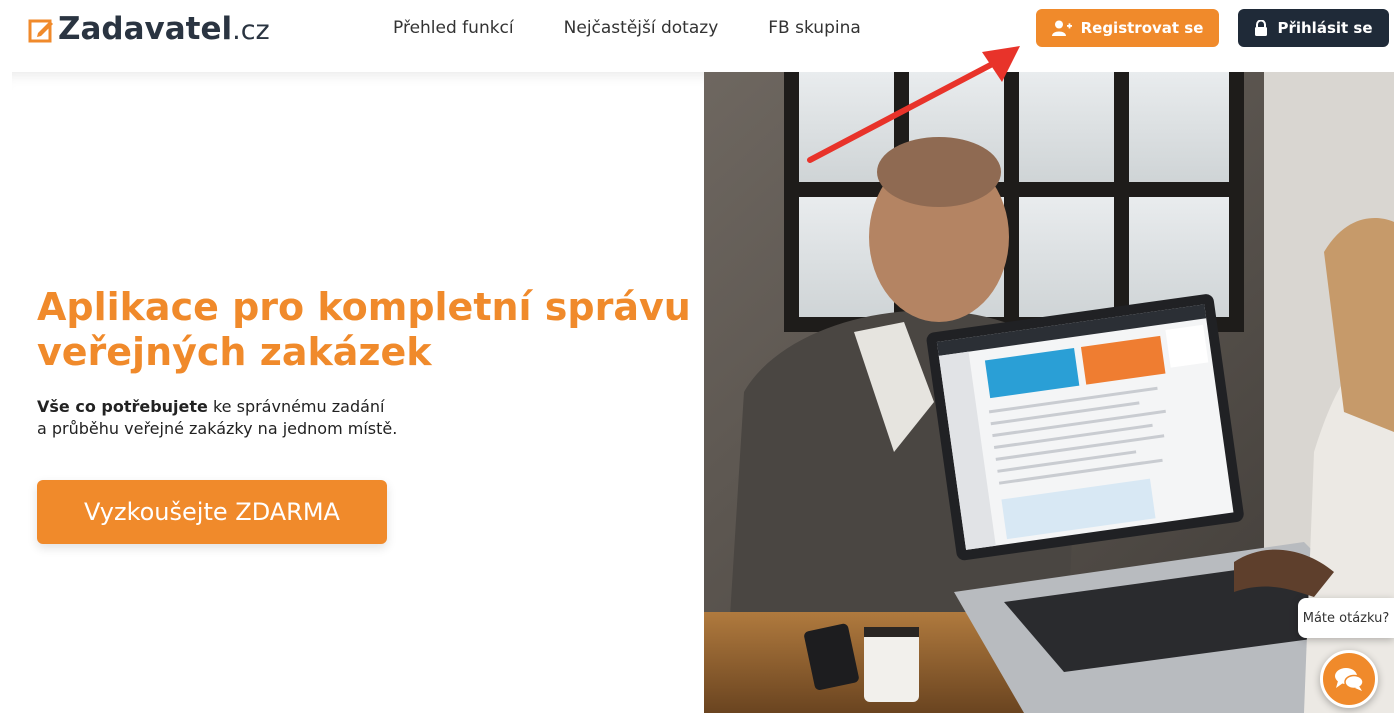 The image size is (1394, 713). I want to click on nav-item-features: Přehled funkcí, so click(453, 28).